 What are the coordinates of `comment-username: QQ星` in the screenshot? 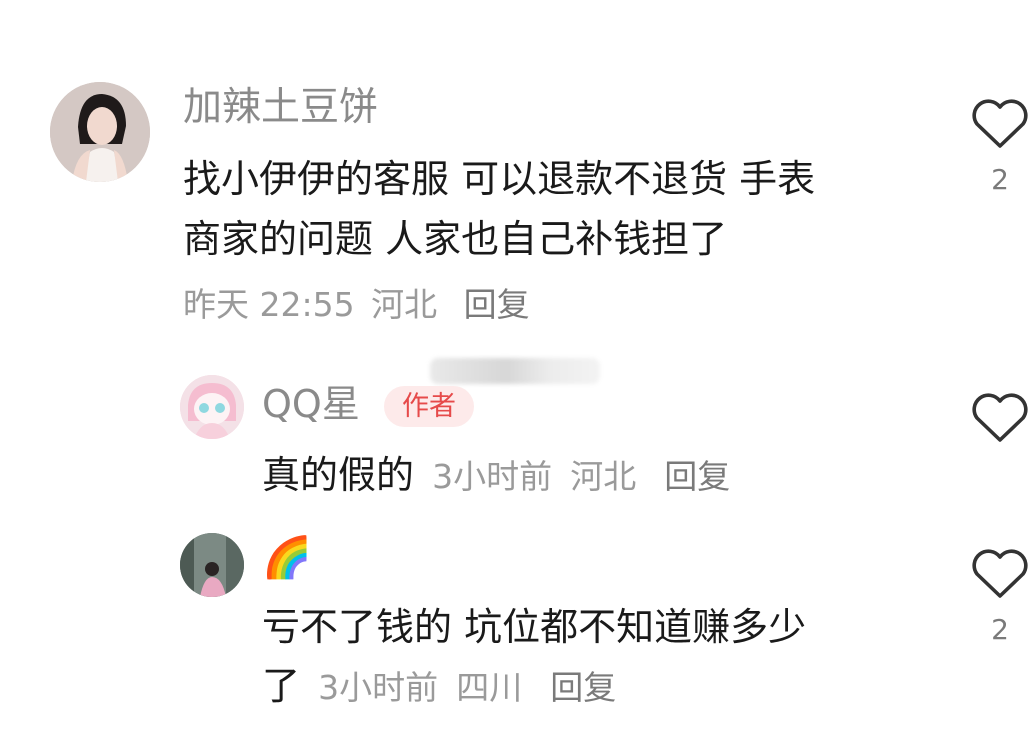 It's located at (311, 404).